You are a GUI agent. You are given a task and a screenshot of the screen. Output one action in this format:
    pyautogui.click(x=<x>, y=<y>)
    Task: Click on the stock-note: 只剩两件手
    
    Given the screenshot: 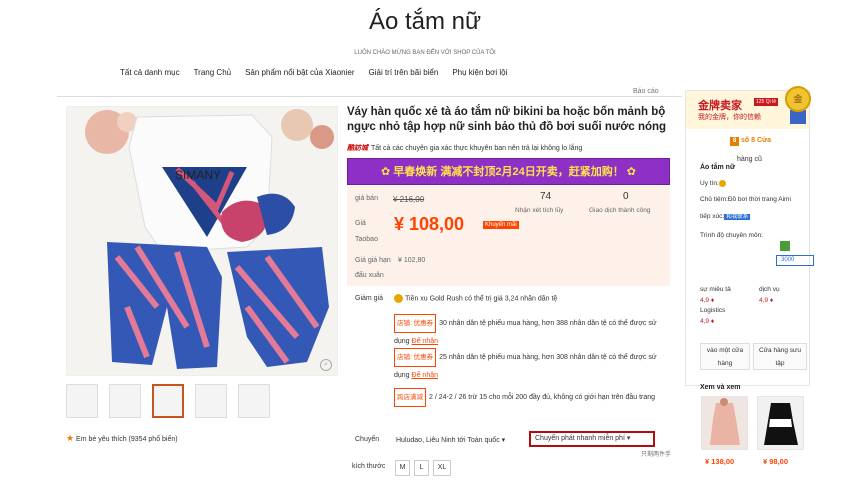 What is the action you would take?
    pyautogui.click(x=656, y=455)
    